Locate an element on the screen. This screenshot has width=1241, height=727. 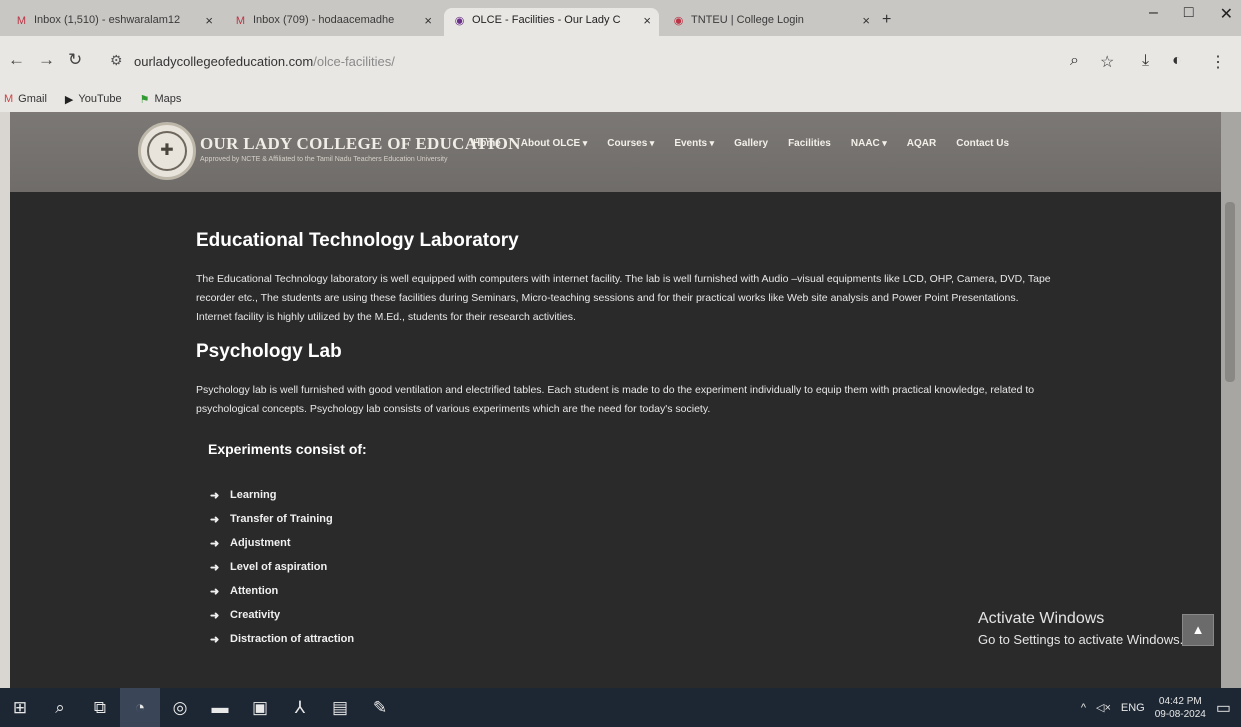
task-view-icon: ⧉ is located at coordinates (100, 707).